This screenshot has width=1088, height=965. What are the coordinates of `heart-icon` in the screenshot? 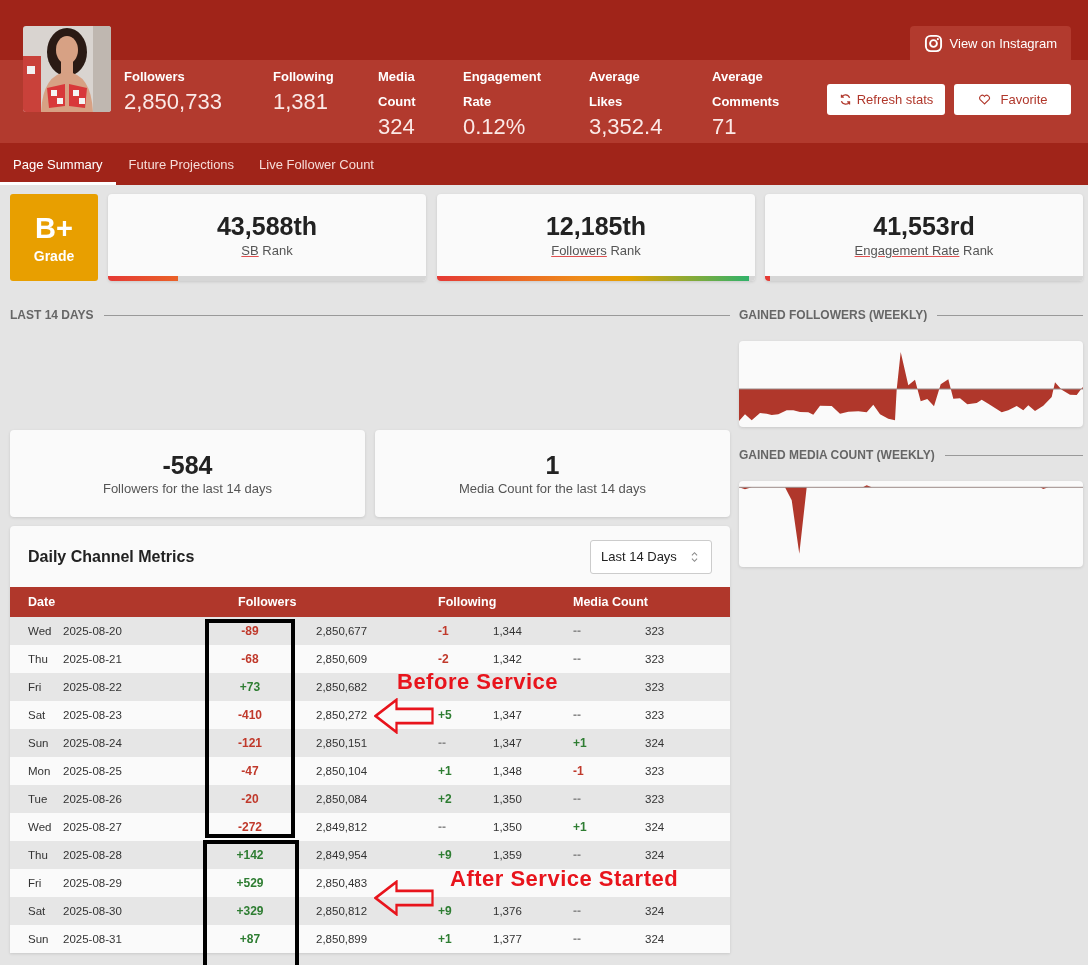 It's located at (984, 99).